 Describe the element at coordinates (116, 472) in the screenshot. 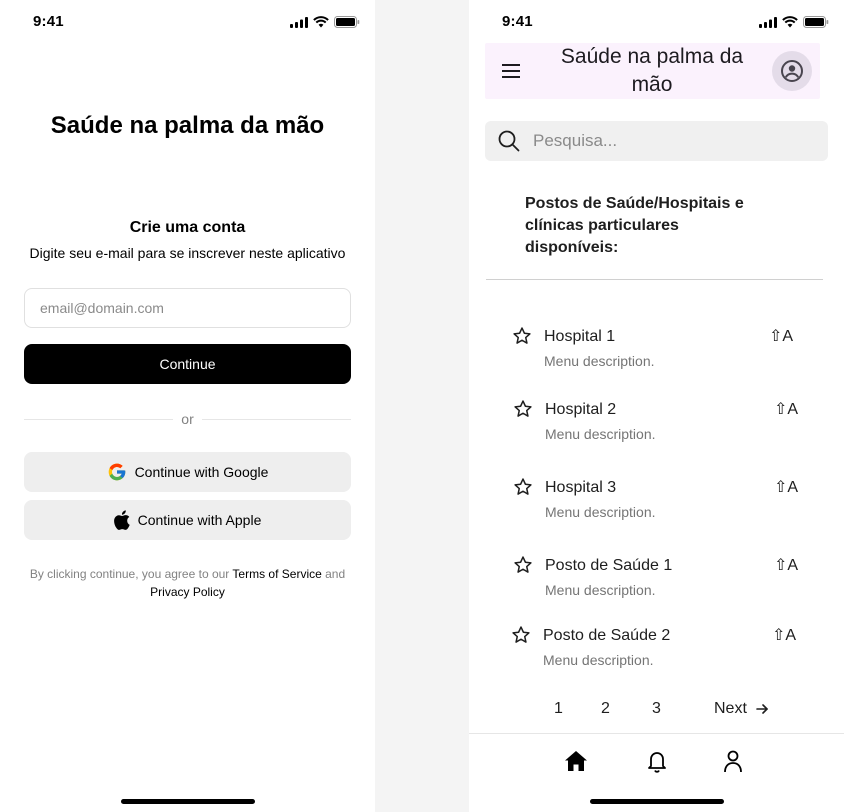

I see `google-logo-icon` at that location.